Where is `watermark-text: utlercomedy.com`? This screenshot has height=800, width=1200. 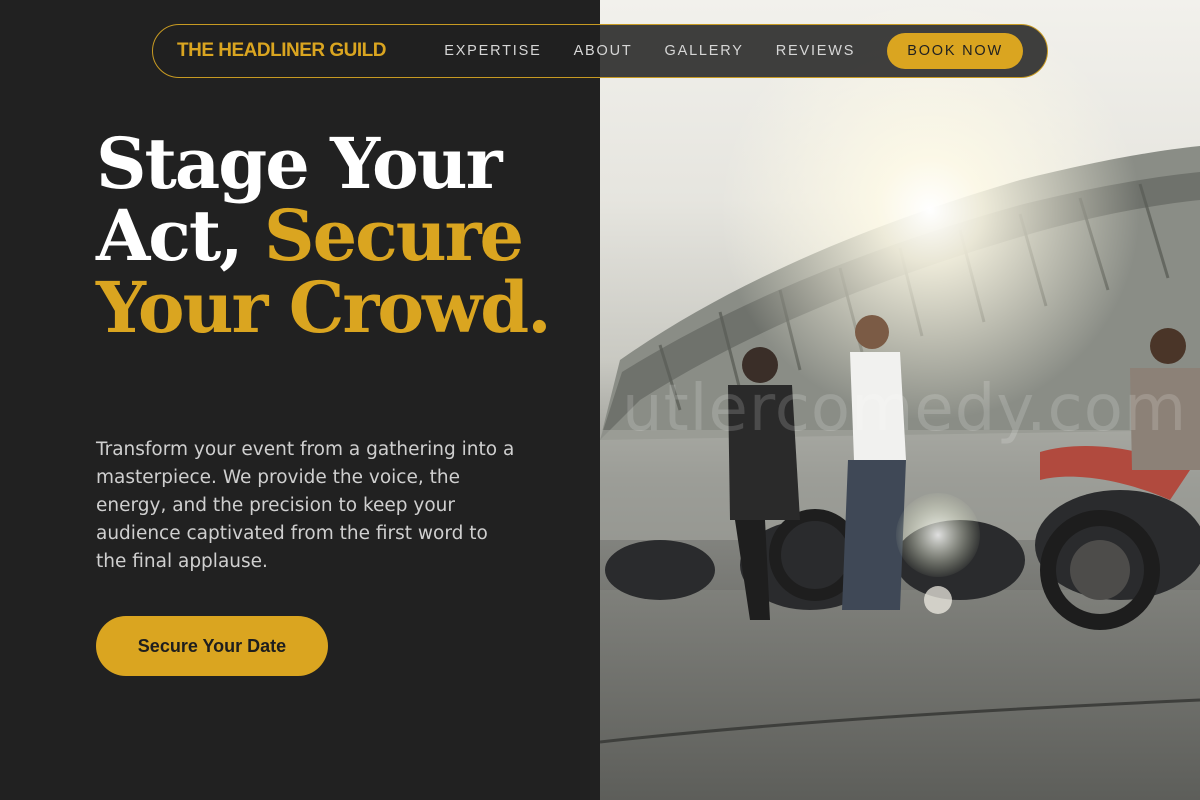
watermark-text: utlercomedy.com is located at coordinates (905, 409).